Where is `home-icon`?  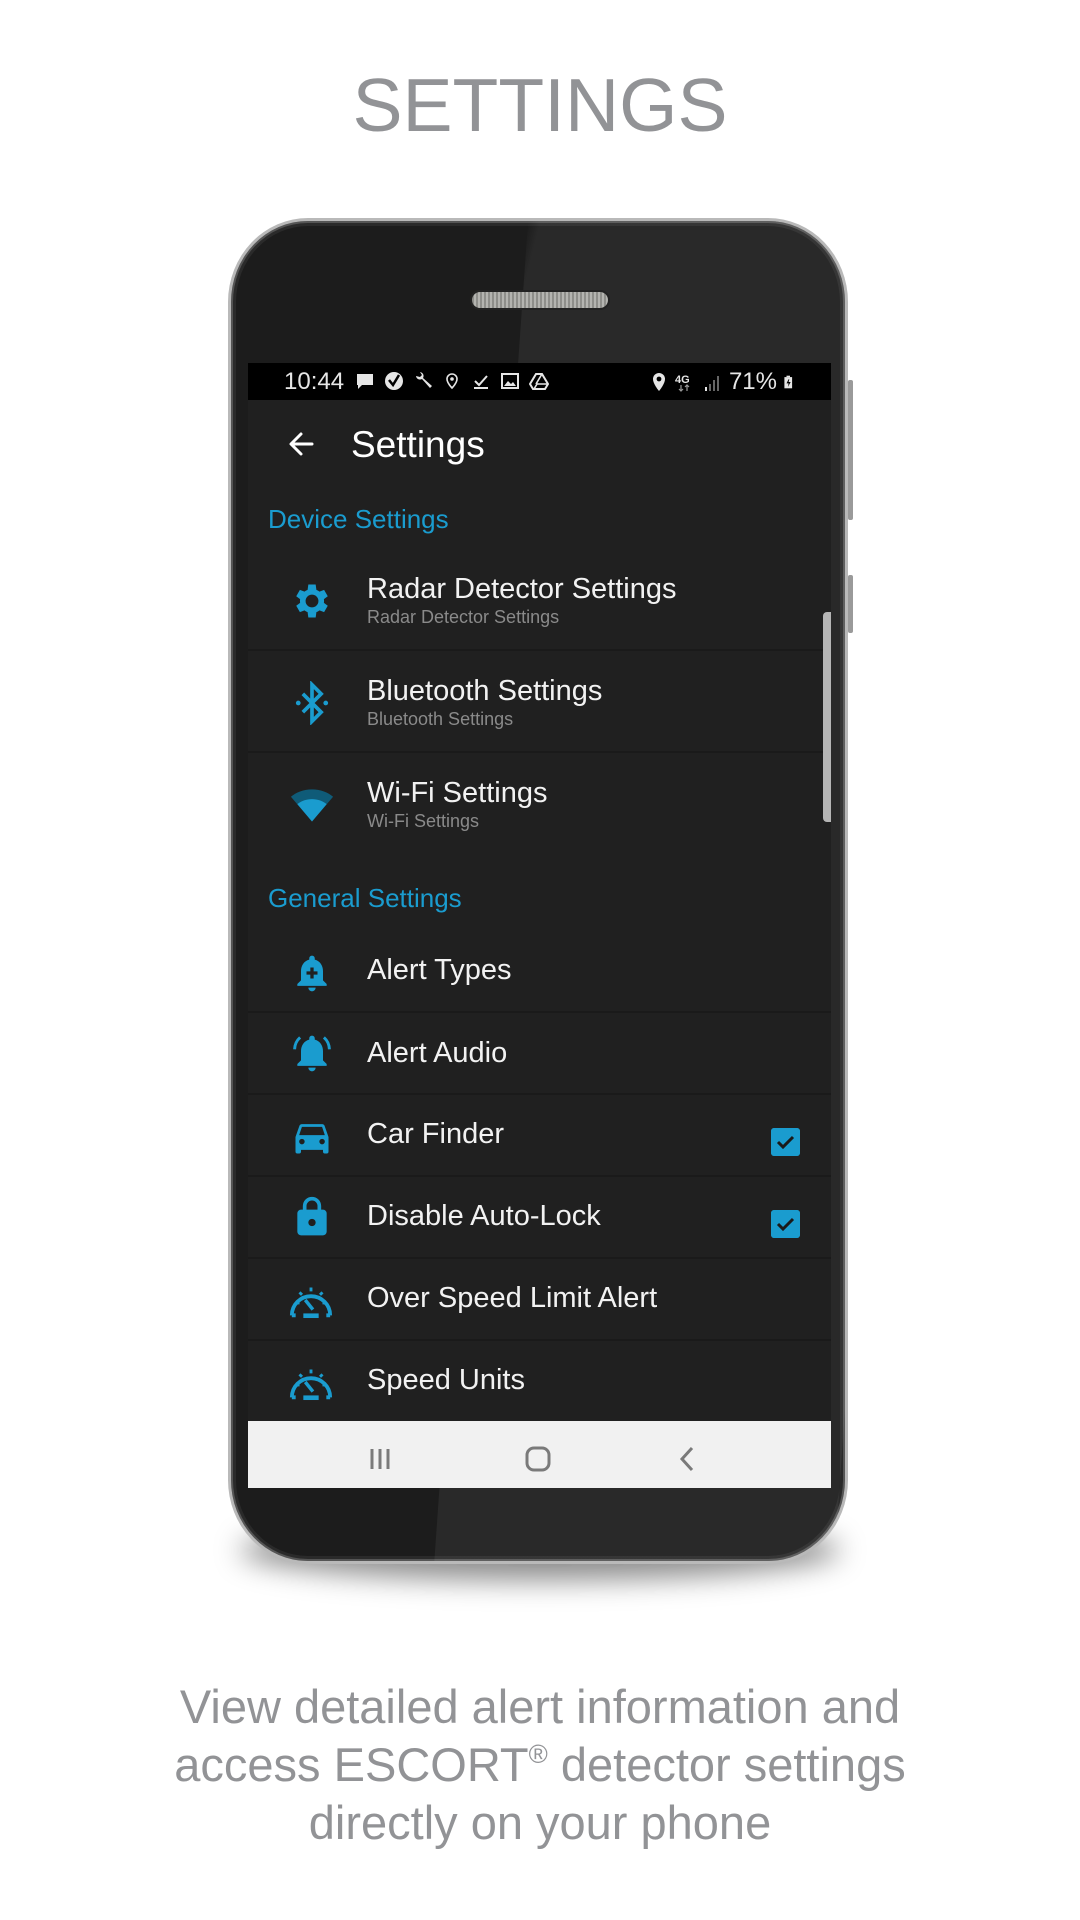 home-icon is located at coordinates (538, 1459).